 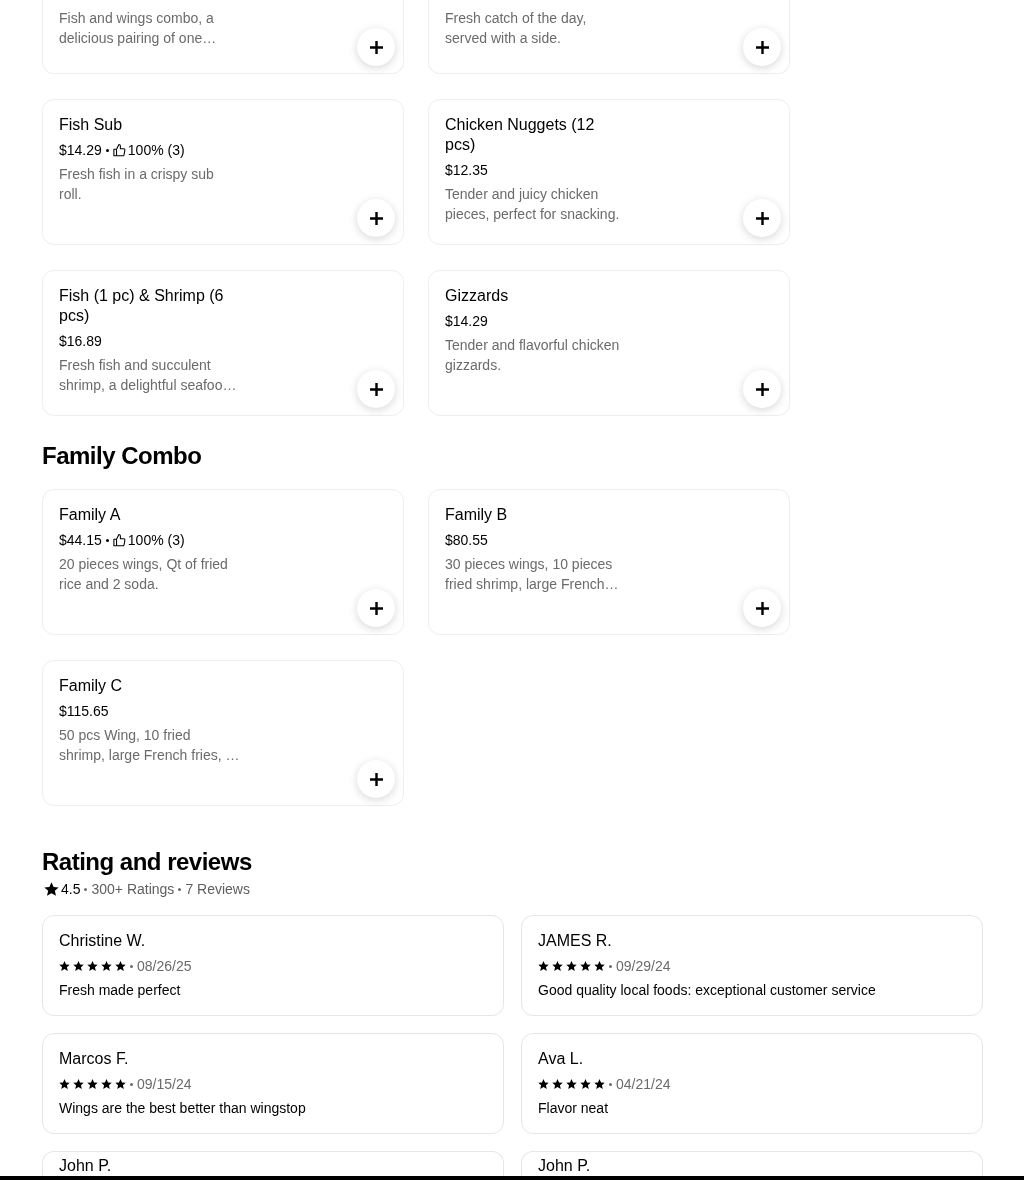 What do you see at coordinates (477, 296) in the screenshot?
I see `item-title: Gizzards` at bounding box center [477, 296].